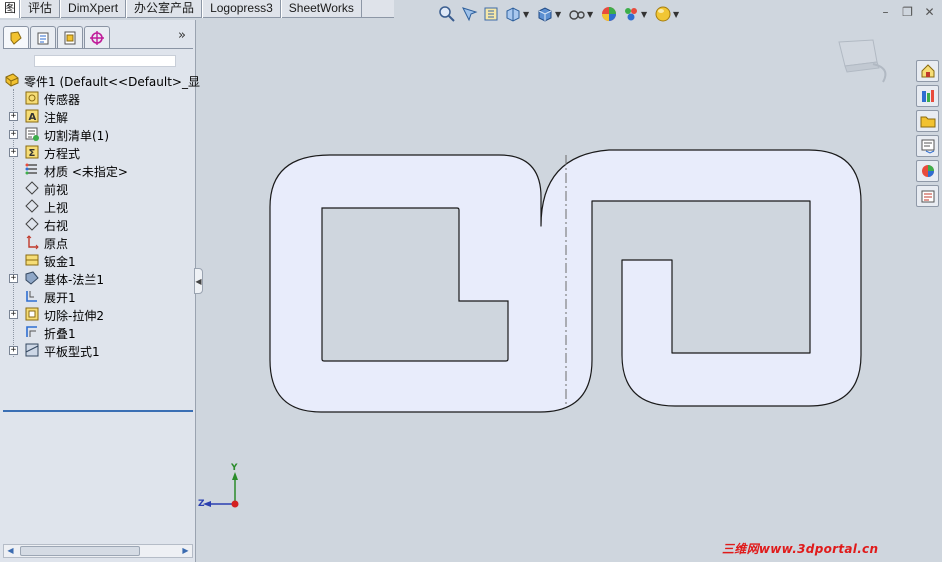  What do you see at coordinates (234, 468) in the screenshot?
I see `triad-y-label: Y` at bounding box center [234, 468].